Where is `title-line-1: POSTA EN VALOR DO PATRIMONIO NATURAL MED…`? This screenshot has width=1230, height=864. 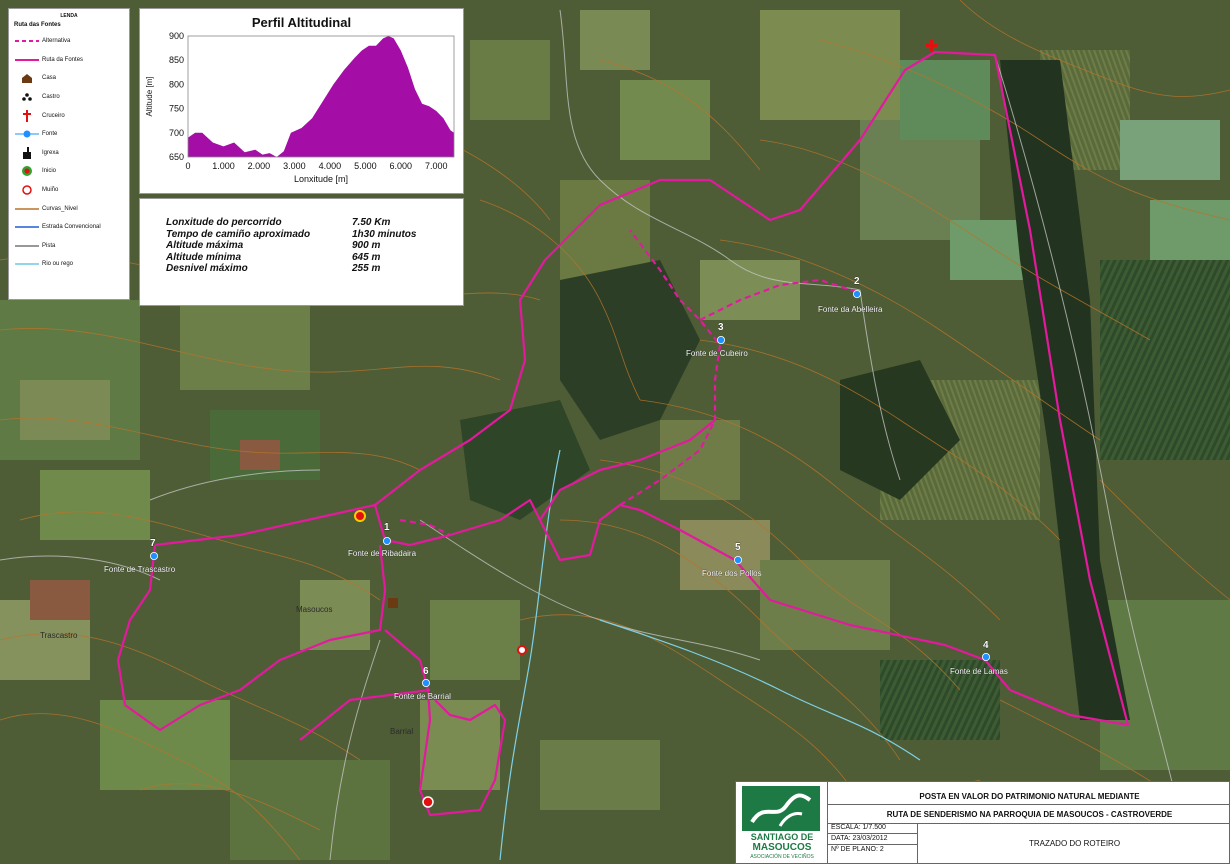 title-line-1: POSTA EN VALOR DO PATRIMONIO NATURAL MED… is located at coordinates (1029, 796).